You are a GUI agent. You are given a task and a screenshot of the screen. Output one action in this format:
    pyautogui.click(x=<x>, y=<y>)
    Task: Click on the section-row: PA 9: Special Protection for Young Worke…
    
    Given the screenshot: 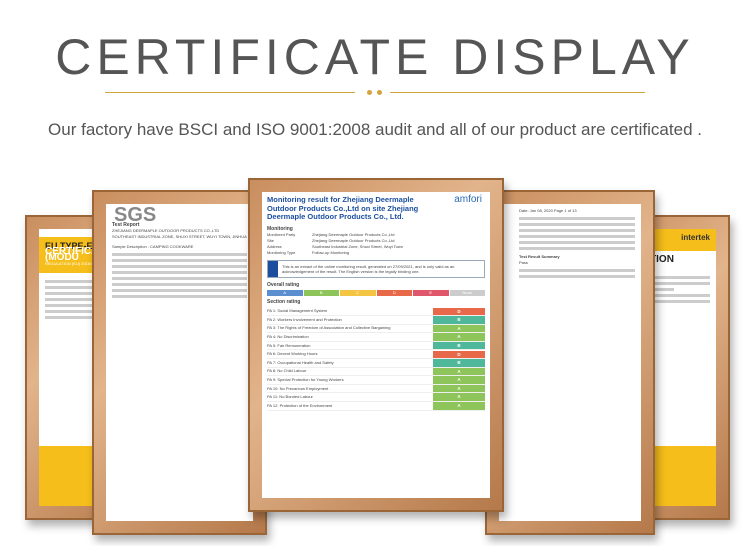 What is the action you would take?
    pyautogui.click(x=376, y=380)
    